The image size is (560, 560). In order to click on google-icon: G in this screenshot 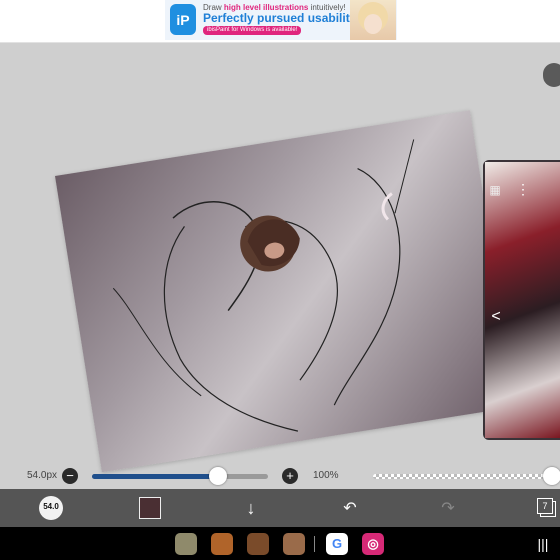, I will do `click(337, 544)`.